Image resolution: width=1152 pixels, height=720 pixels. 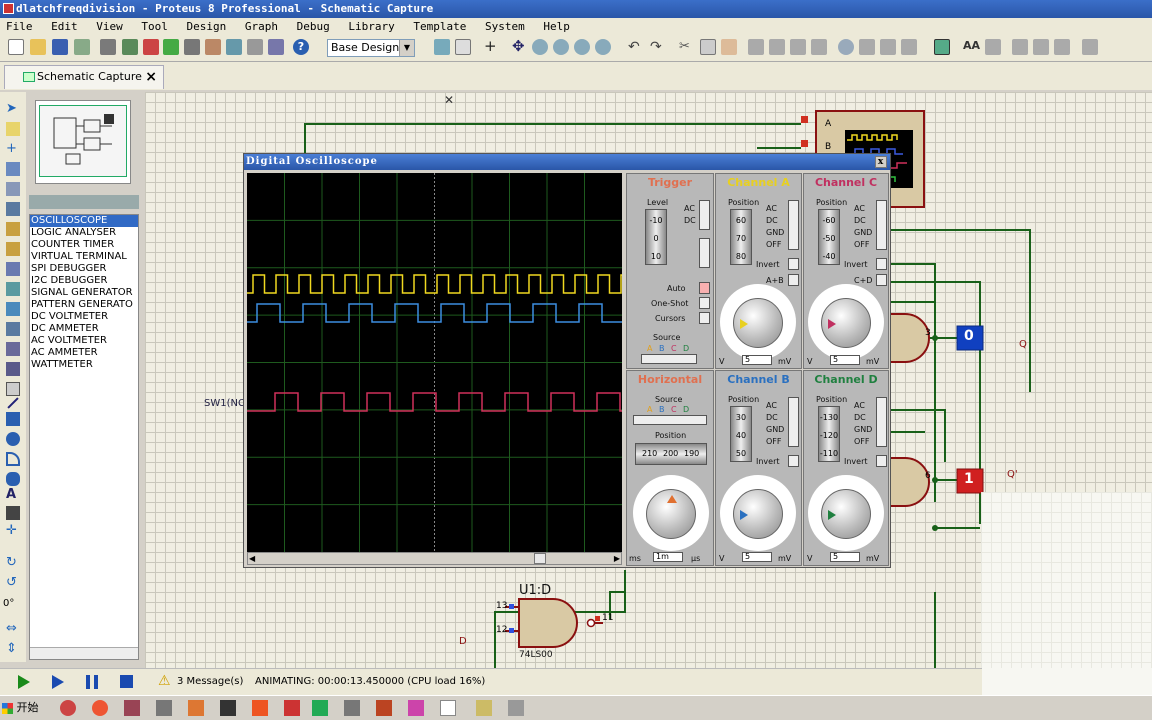 I want to click on remove-sheet-icon, so click(x=1041, y=47).